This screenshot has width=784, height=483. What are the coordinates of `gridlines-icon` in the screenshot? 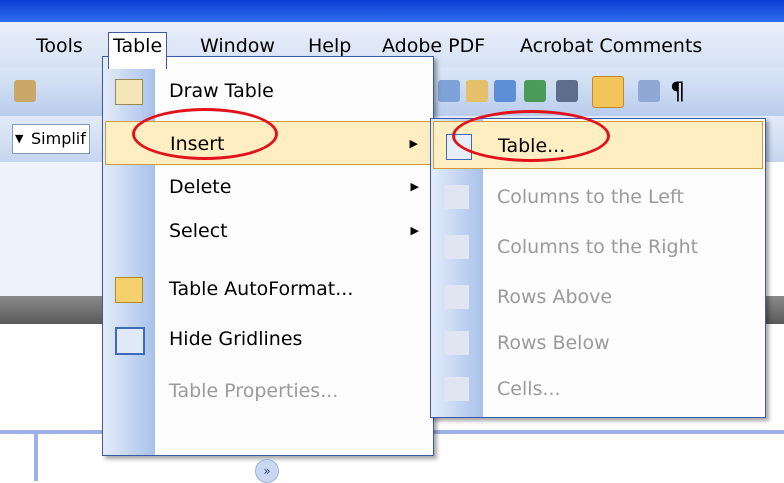 It's located at (130, 341).